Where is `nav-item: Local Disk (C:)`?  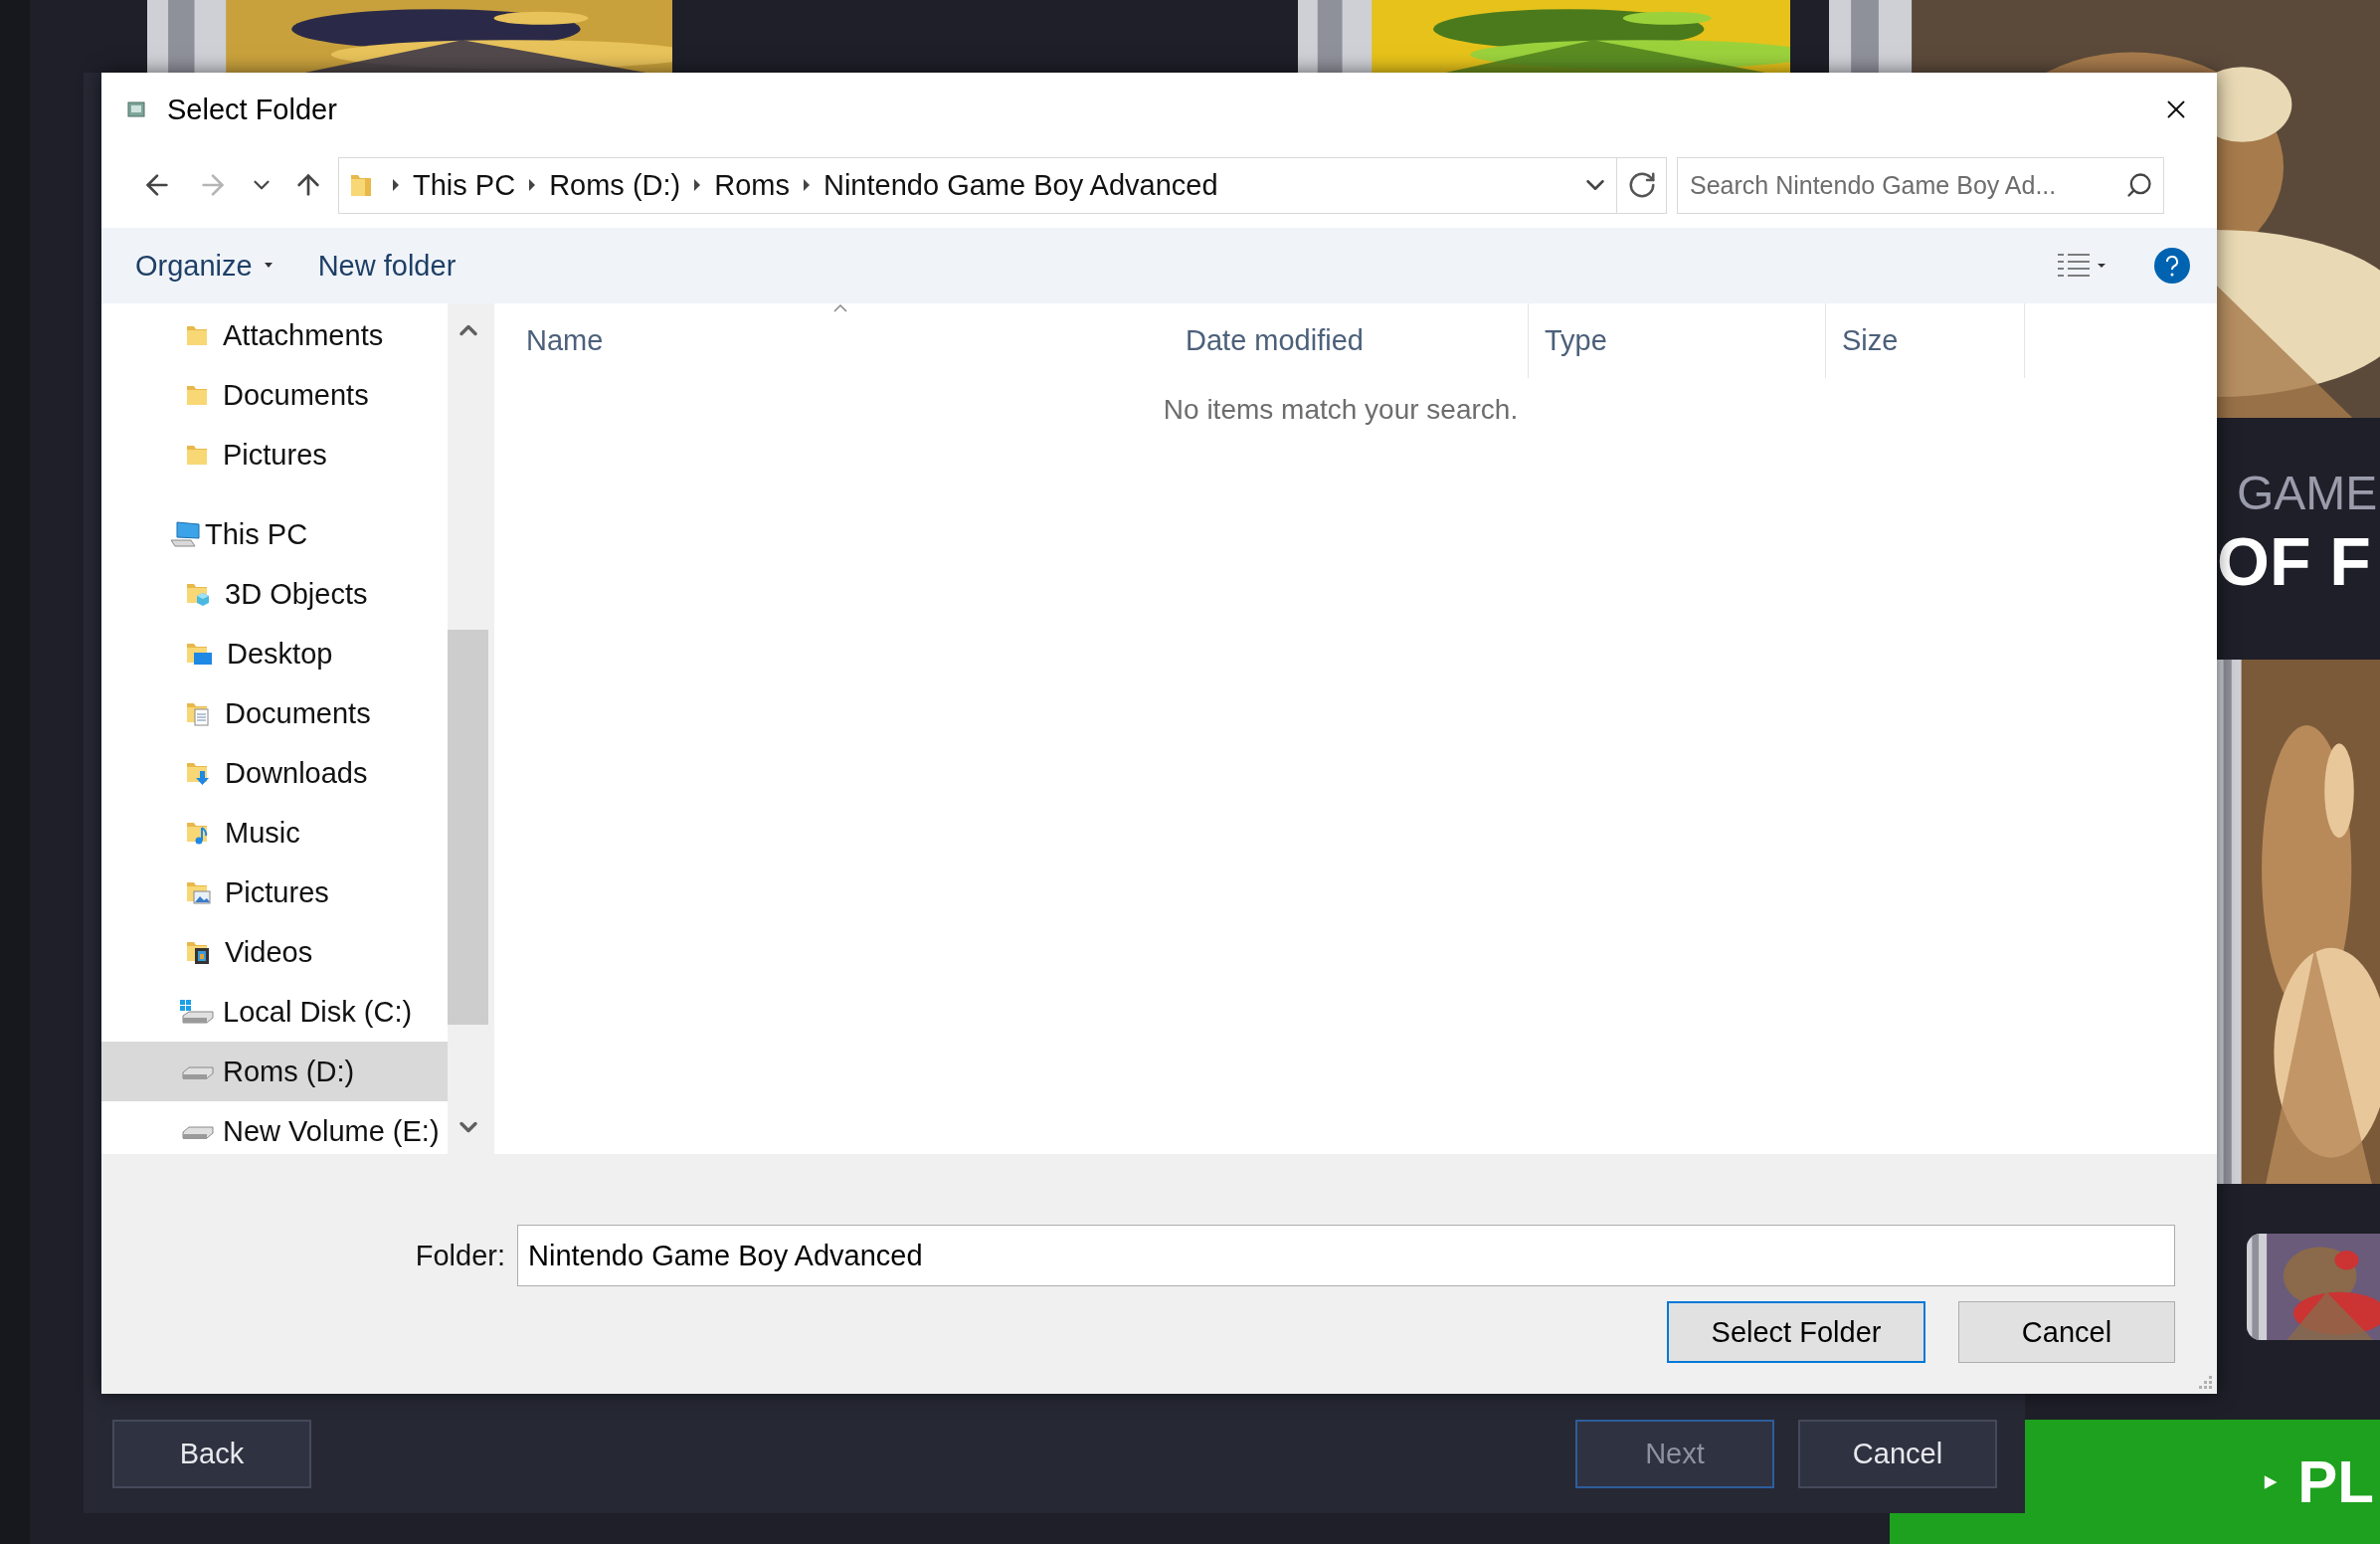 nav-item: Local Disk (C:) is located at coordinates (274, 1012).